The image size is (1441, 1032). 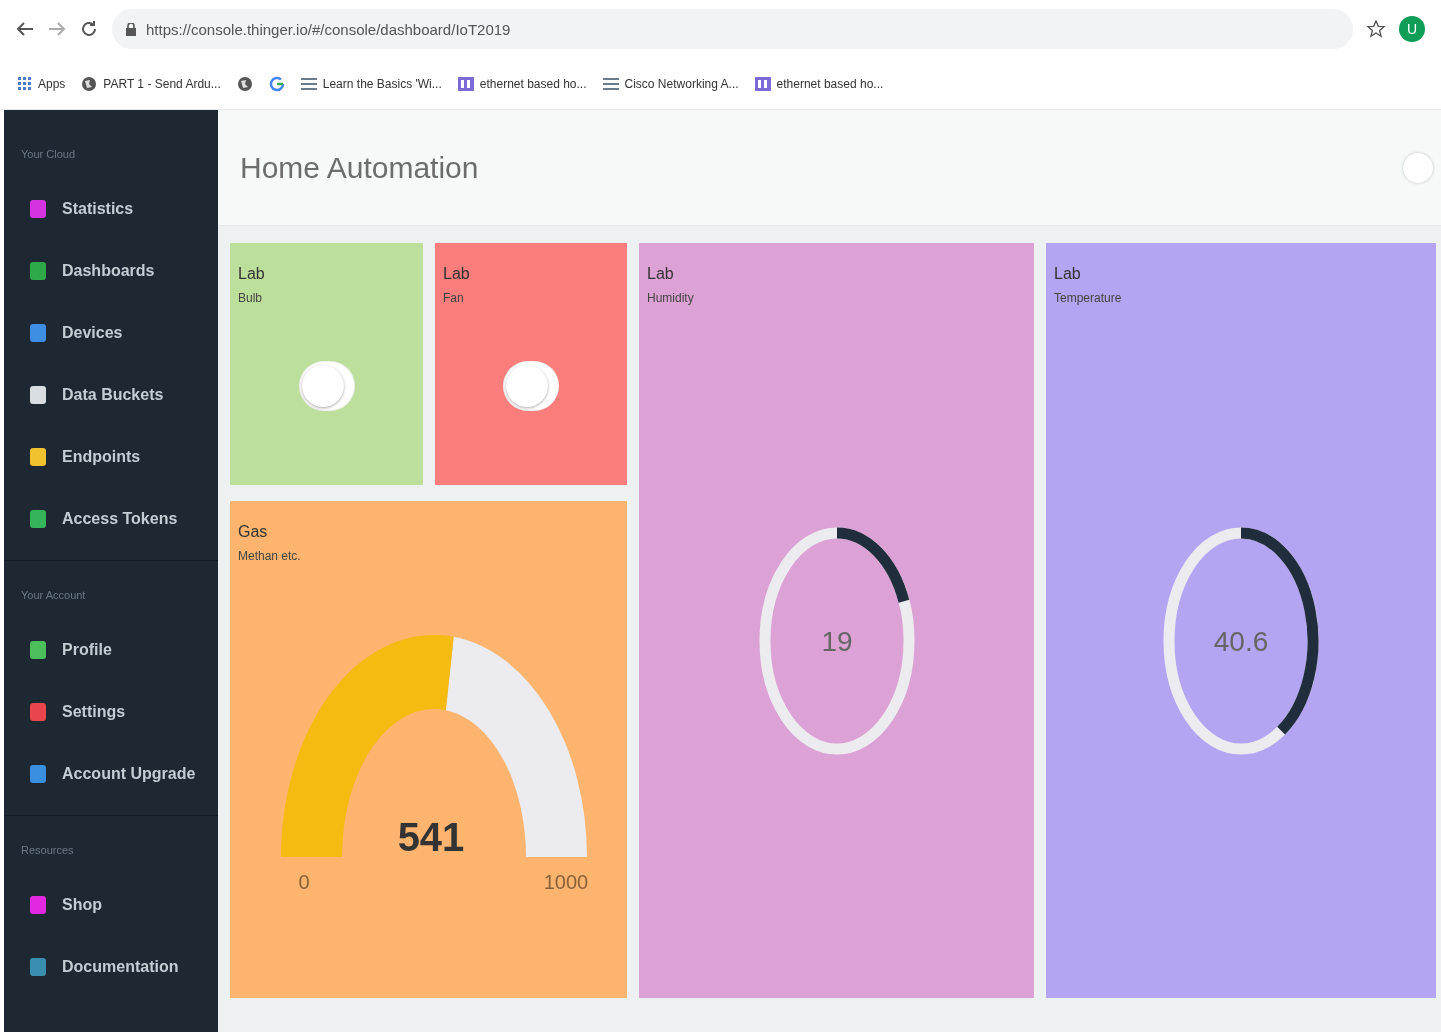 I want to click on widget-subtitle: Temperature, so click(x=1088, y=298).